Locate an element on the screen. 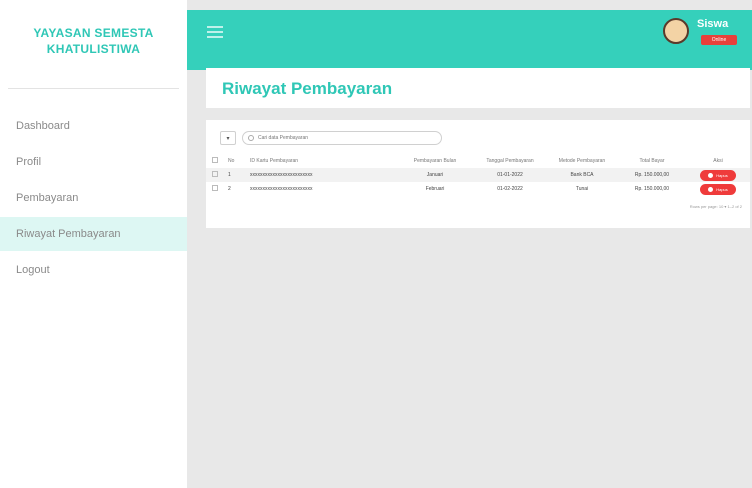 This screenshot has height=488, width=752. entries-select: ▾ is located at coordinates (228, 138).